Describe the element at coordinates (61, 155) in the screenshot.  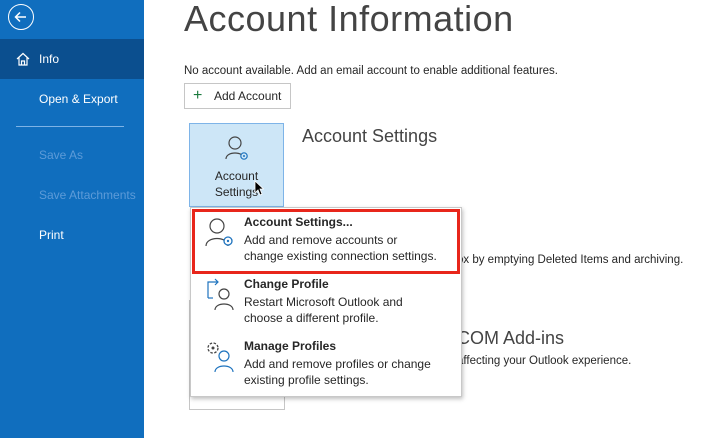
I see `sidebar-item-label: Save As` at that location.